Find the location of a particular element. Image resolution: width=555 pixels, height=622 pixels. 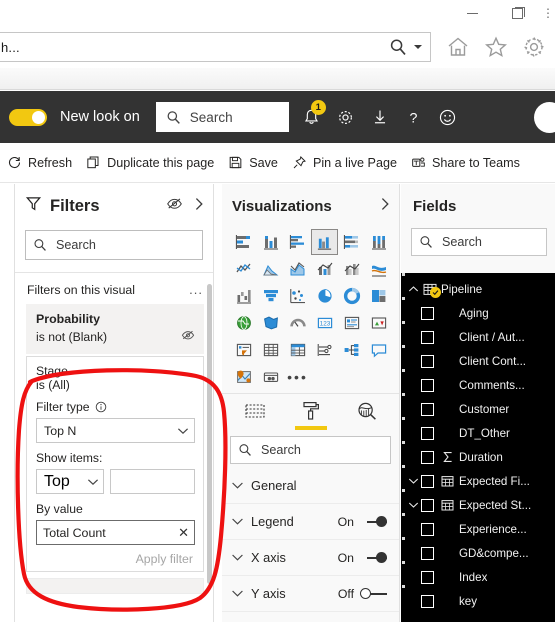

field-item: Aging is located at coordinates (478, 313).